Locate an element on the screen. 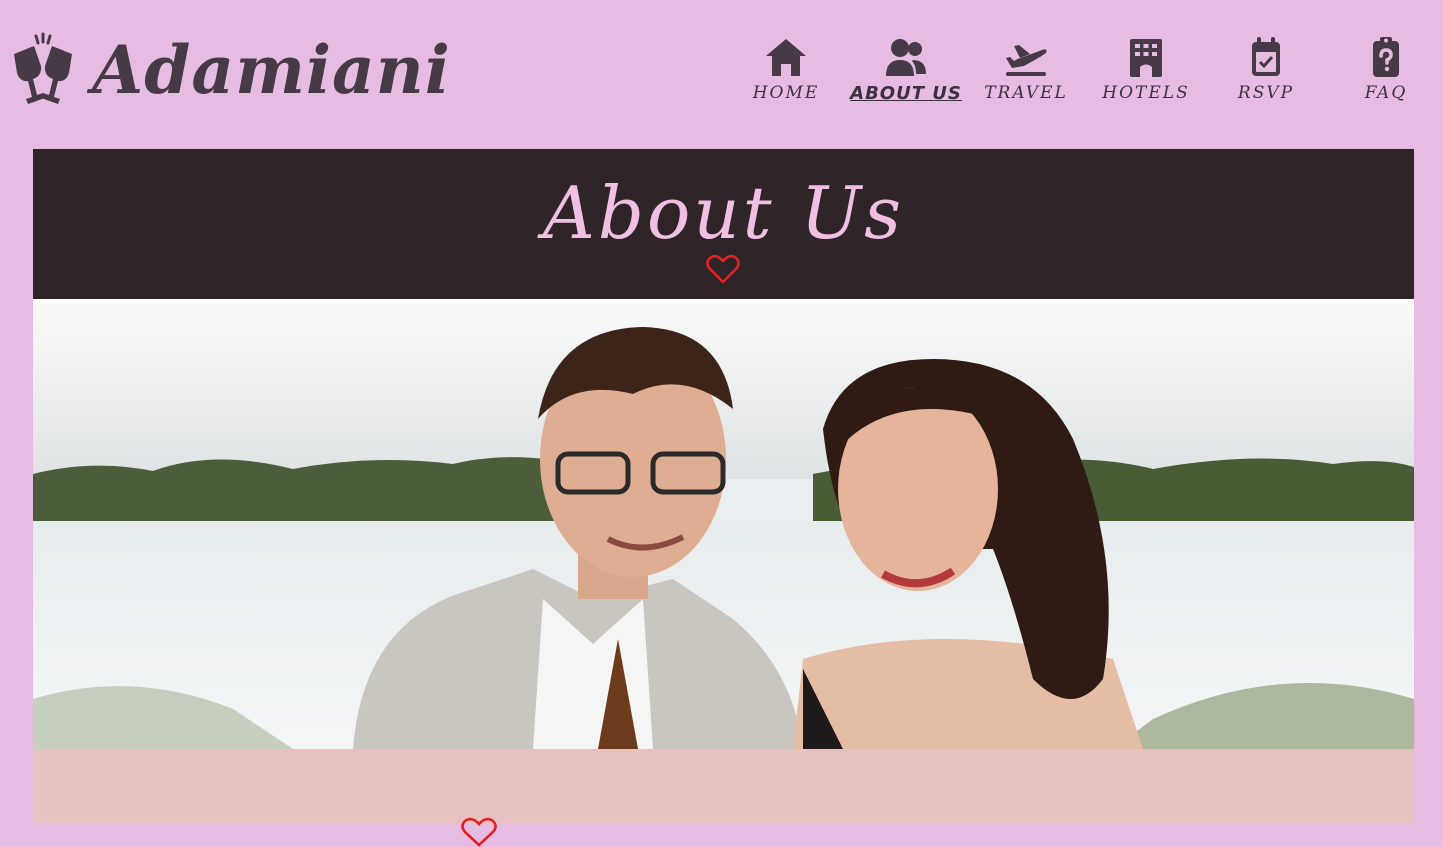 This screenshot has height=847, width=1443. nav-item-about-us: ABOUT US is located at coordinates (906, 70).